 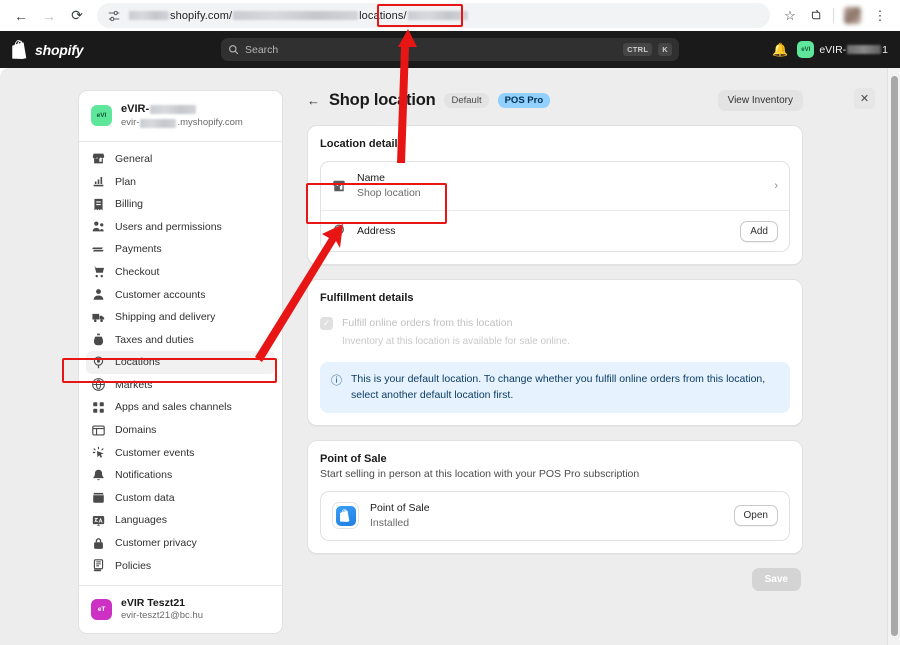 I want to click on annotation-arrows, so click(x=336, y=195).